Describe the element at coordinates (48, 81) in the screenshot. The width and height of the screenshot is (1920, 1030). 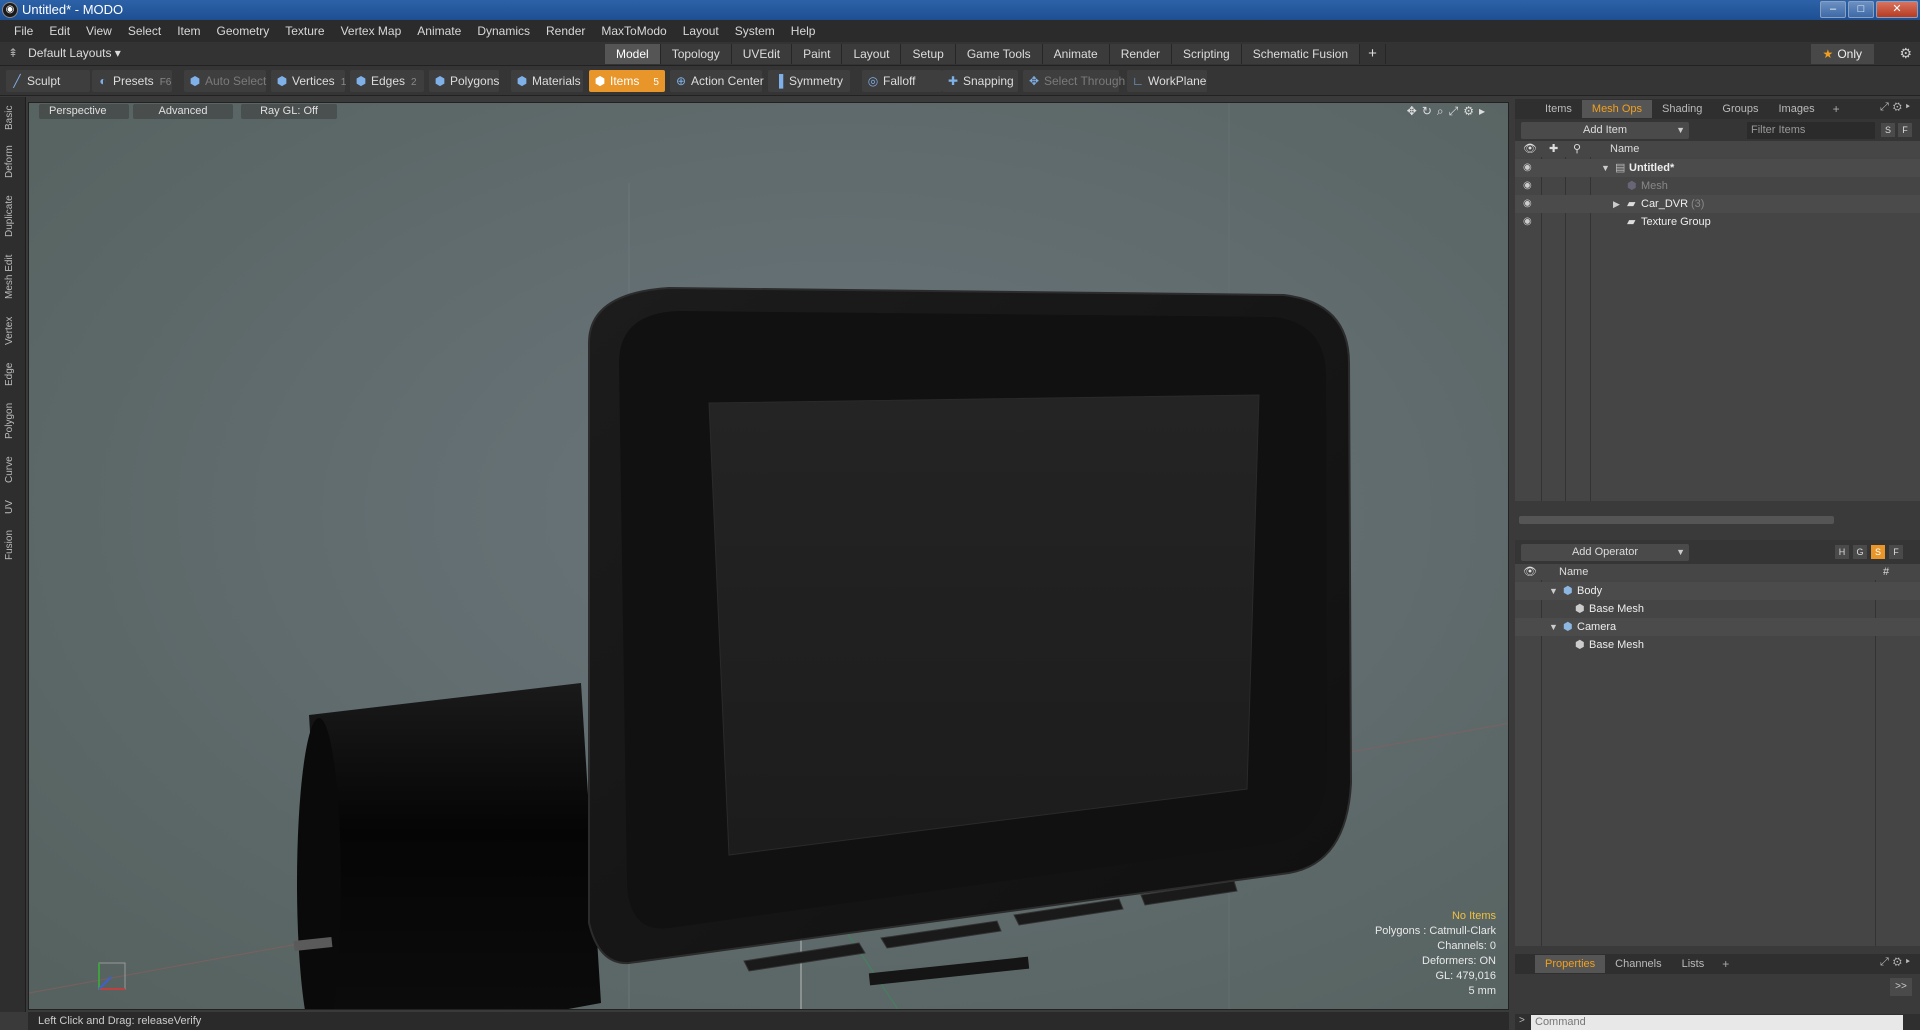
I see `sculpt-button: ╱ Sculpt` at that location.